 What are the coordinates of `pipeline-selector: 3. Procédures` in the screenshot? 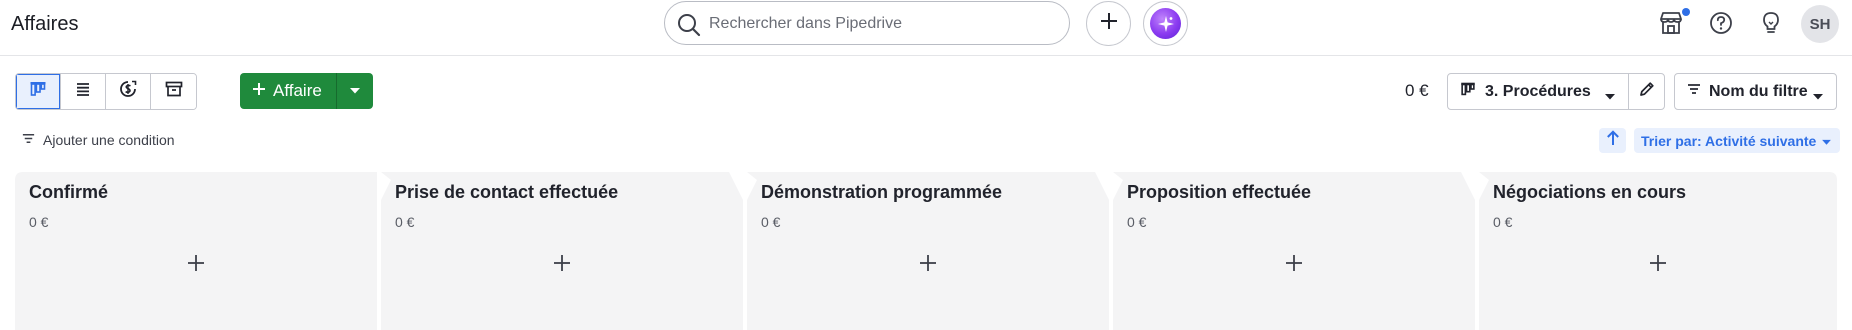 It's located at (1538, 91).